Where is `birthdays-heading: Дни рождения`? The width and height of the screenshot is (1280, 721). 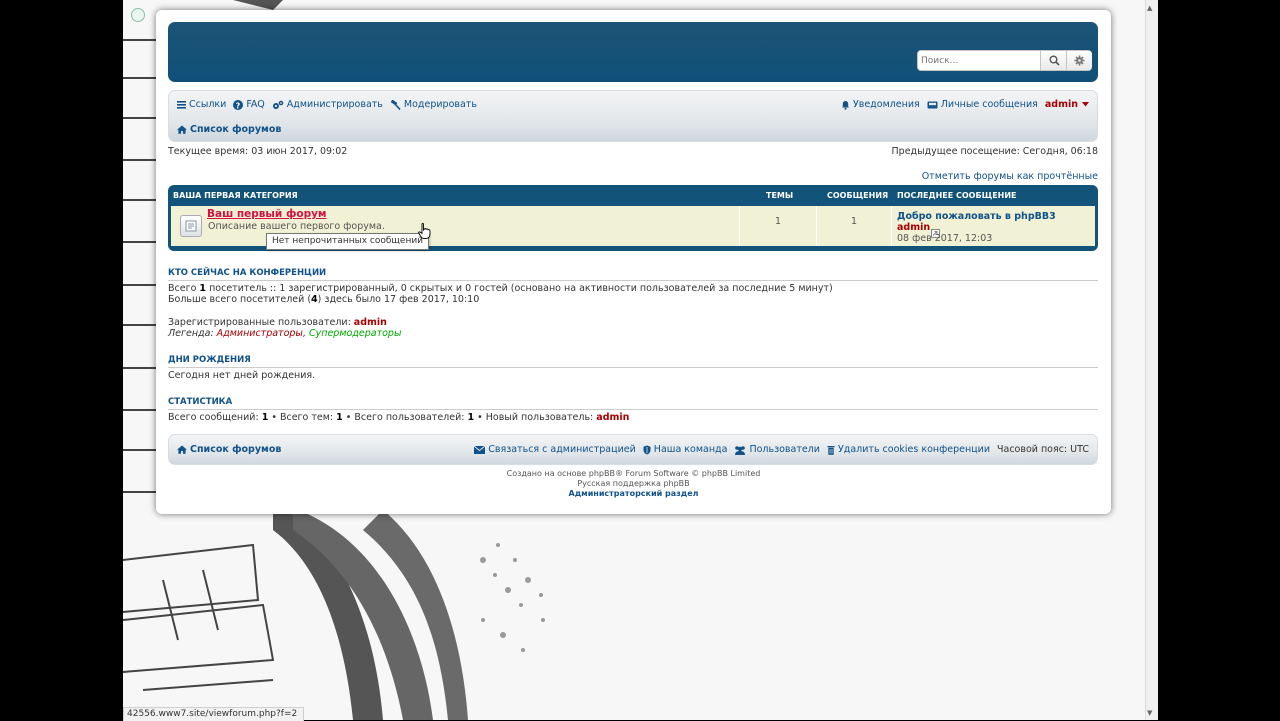 birthdays-heading: Дни рождения is located at coordinates (209, 360).